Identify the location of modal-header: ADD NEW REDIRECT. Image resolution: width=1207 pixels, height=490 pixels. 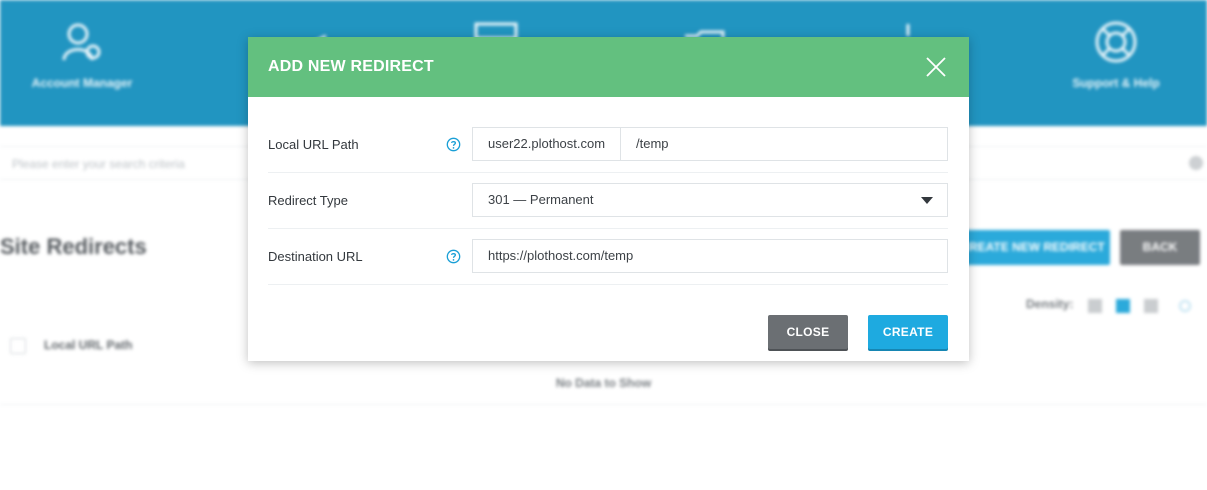
(608, 67).